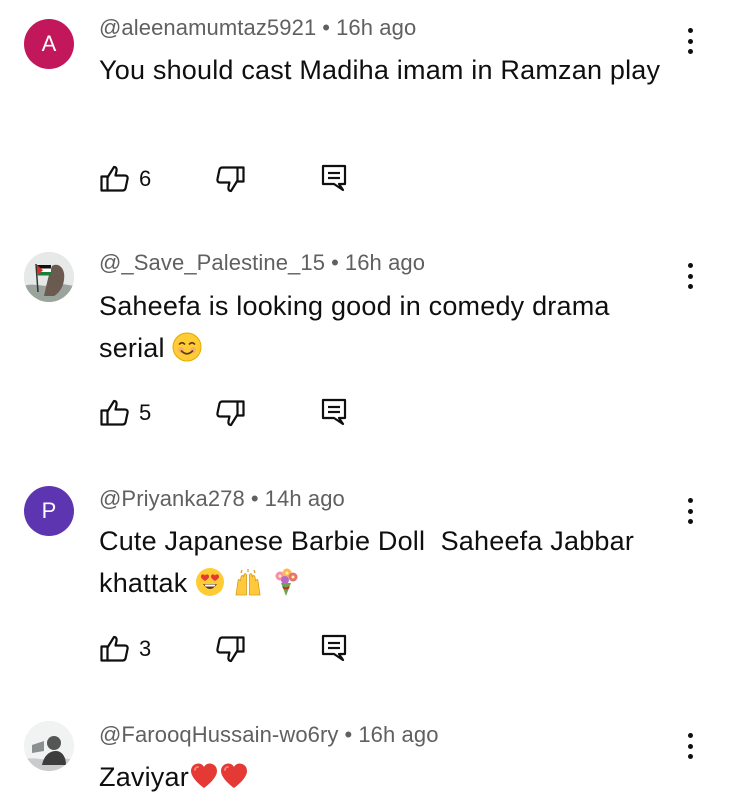  I want to click on comment-author: @_Save_Palestine_15, so click(212, 262).